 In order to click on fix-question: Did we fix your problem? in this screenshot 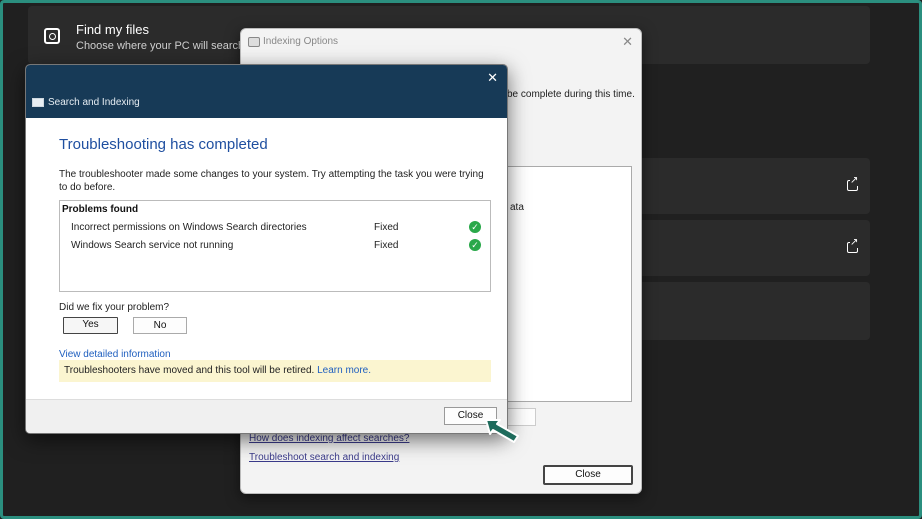, I will do `click(114, 307)`.